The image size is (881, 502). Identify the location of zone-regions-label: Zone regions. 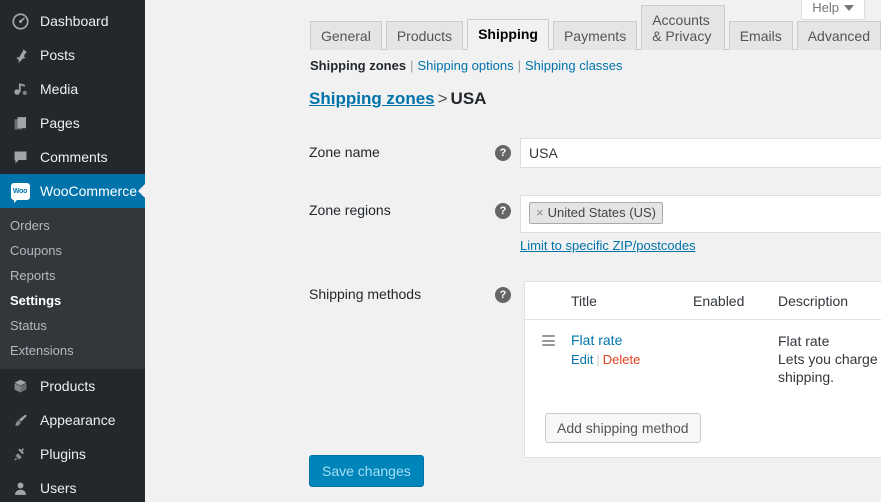
(350, 210).